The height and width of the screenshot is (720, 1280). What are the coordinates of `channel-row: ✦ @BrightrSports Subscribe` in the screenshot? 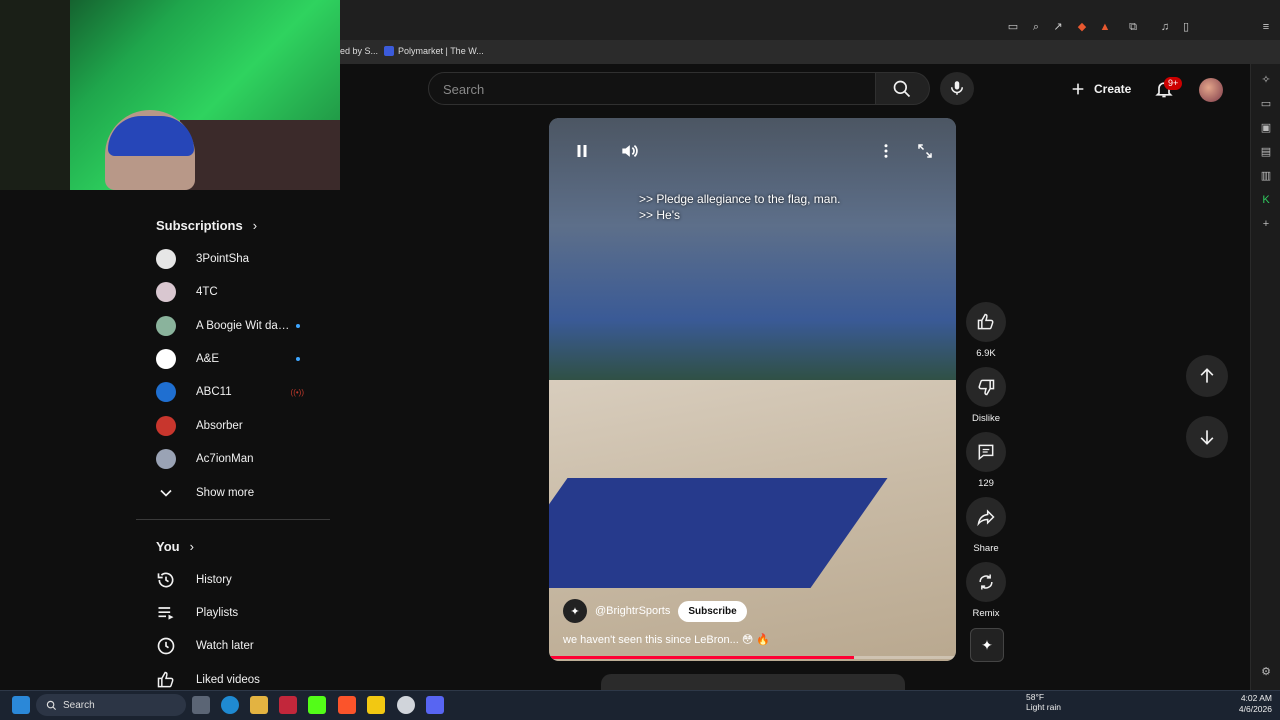 It's located at (655, 611).